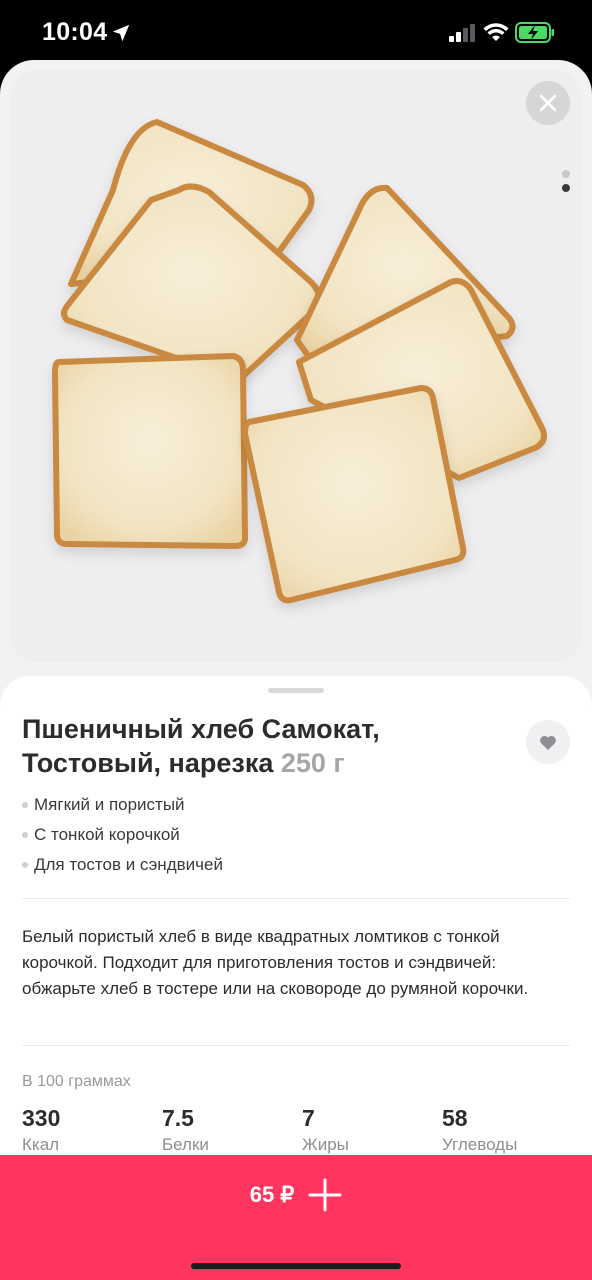  What do you see at coordinates (41, 1118) in the screenshot?
I see `nutrient-value: 330` at bounding box center [41, 1118].